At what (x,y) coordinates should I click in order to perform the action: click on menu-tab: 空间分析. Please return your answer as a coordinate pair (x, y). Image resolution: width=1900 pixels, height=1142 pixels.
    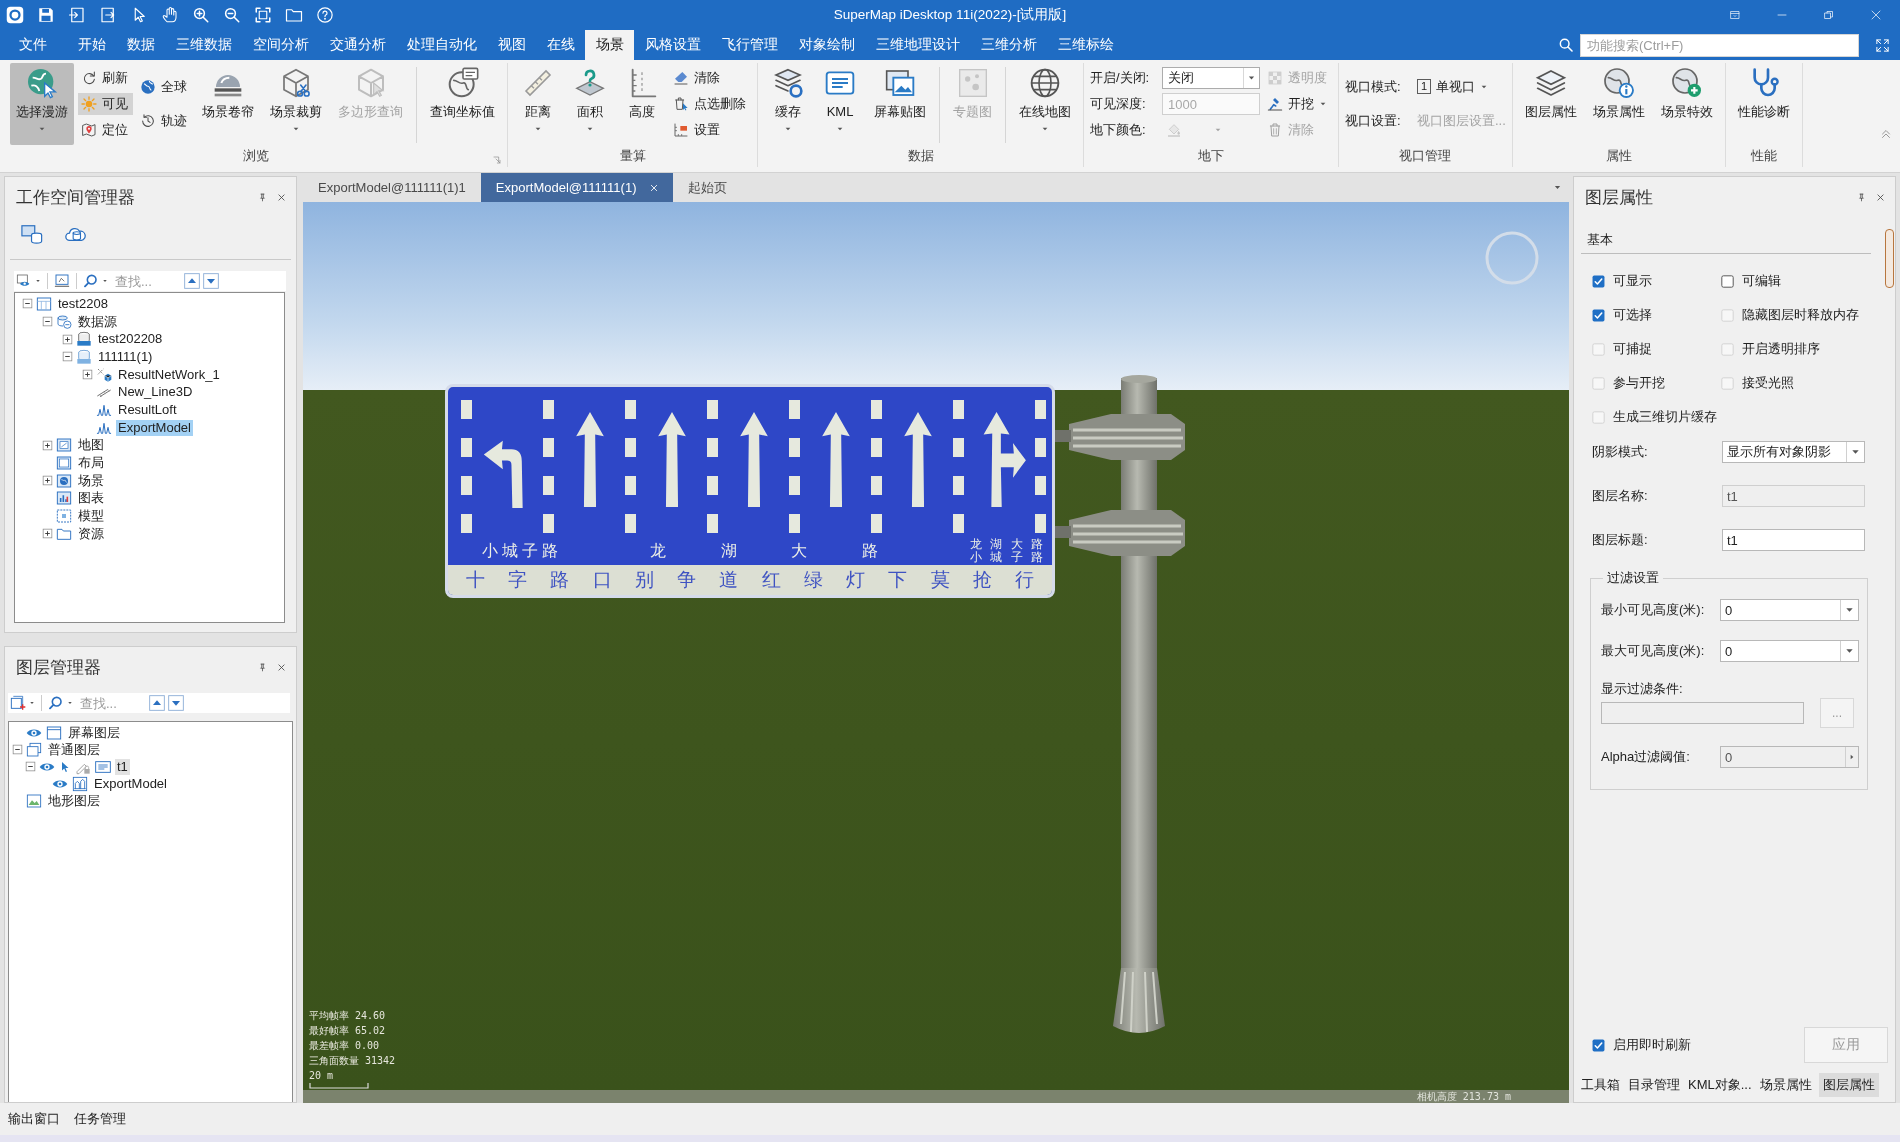
    Looking at the image, I should click on (280, 45).